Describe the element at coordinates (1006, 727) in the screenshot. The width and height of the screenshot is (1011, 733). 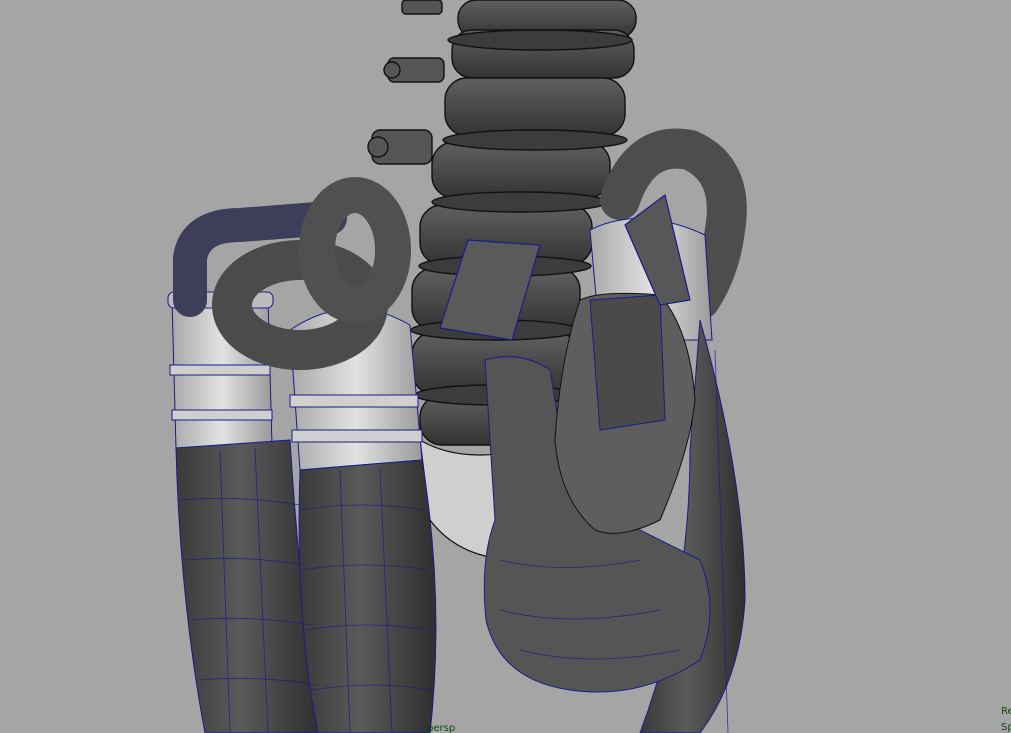
I see `hud-stat-line: Sp` at that location.